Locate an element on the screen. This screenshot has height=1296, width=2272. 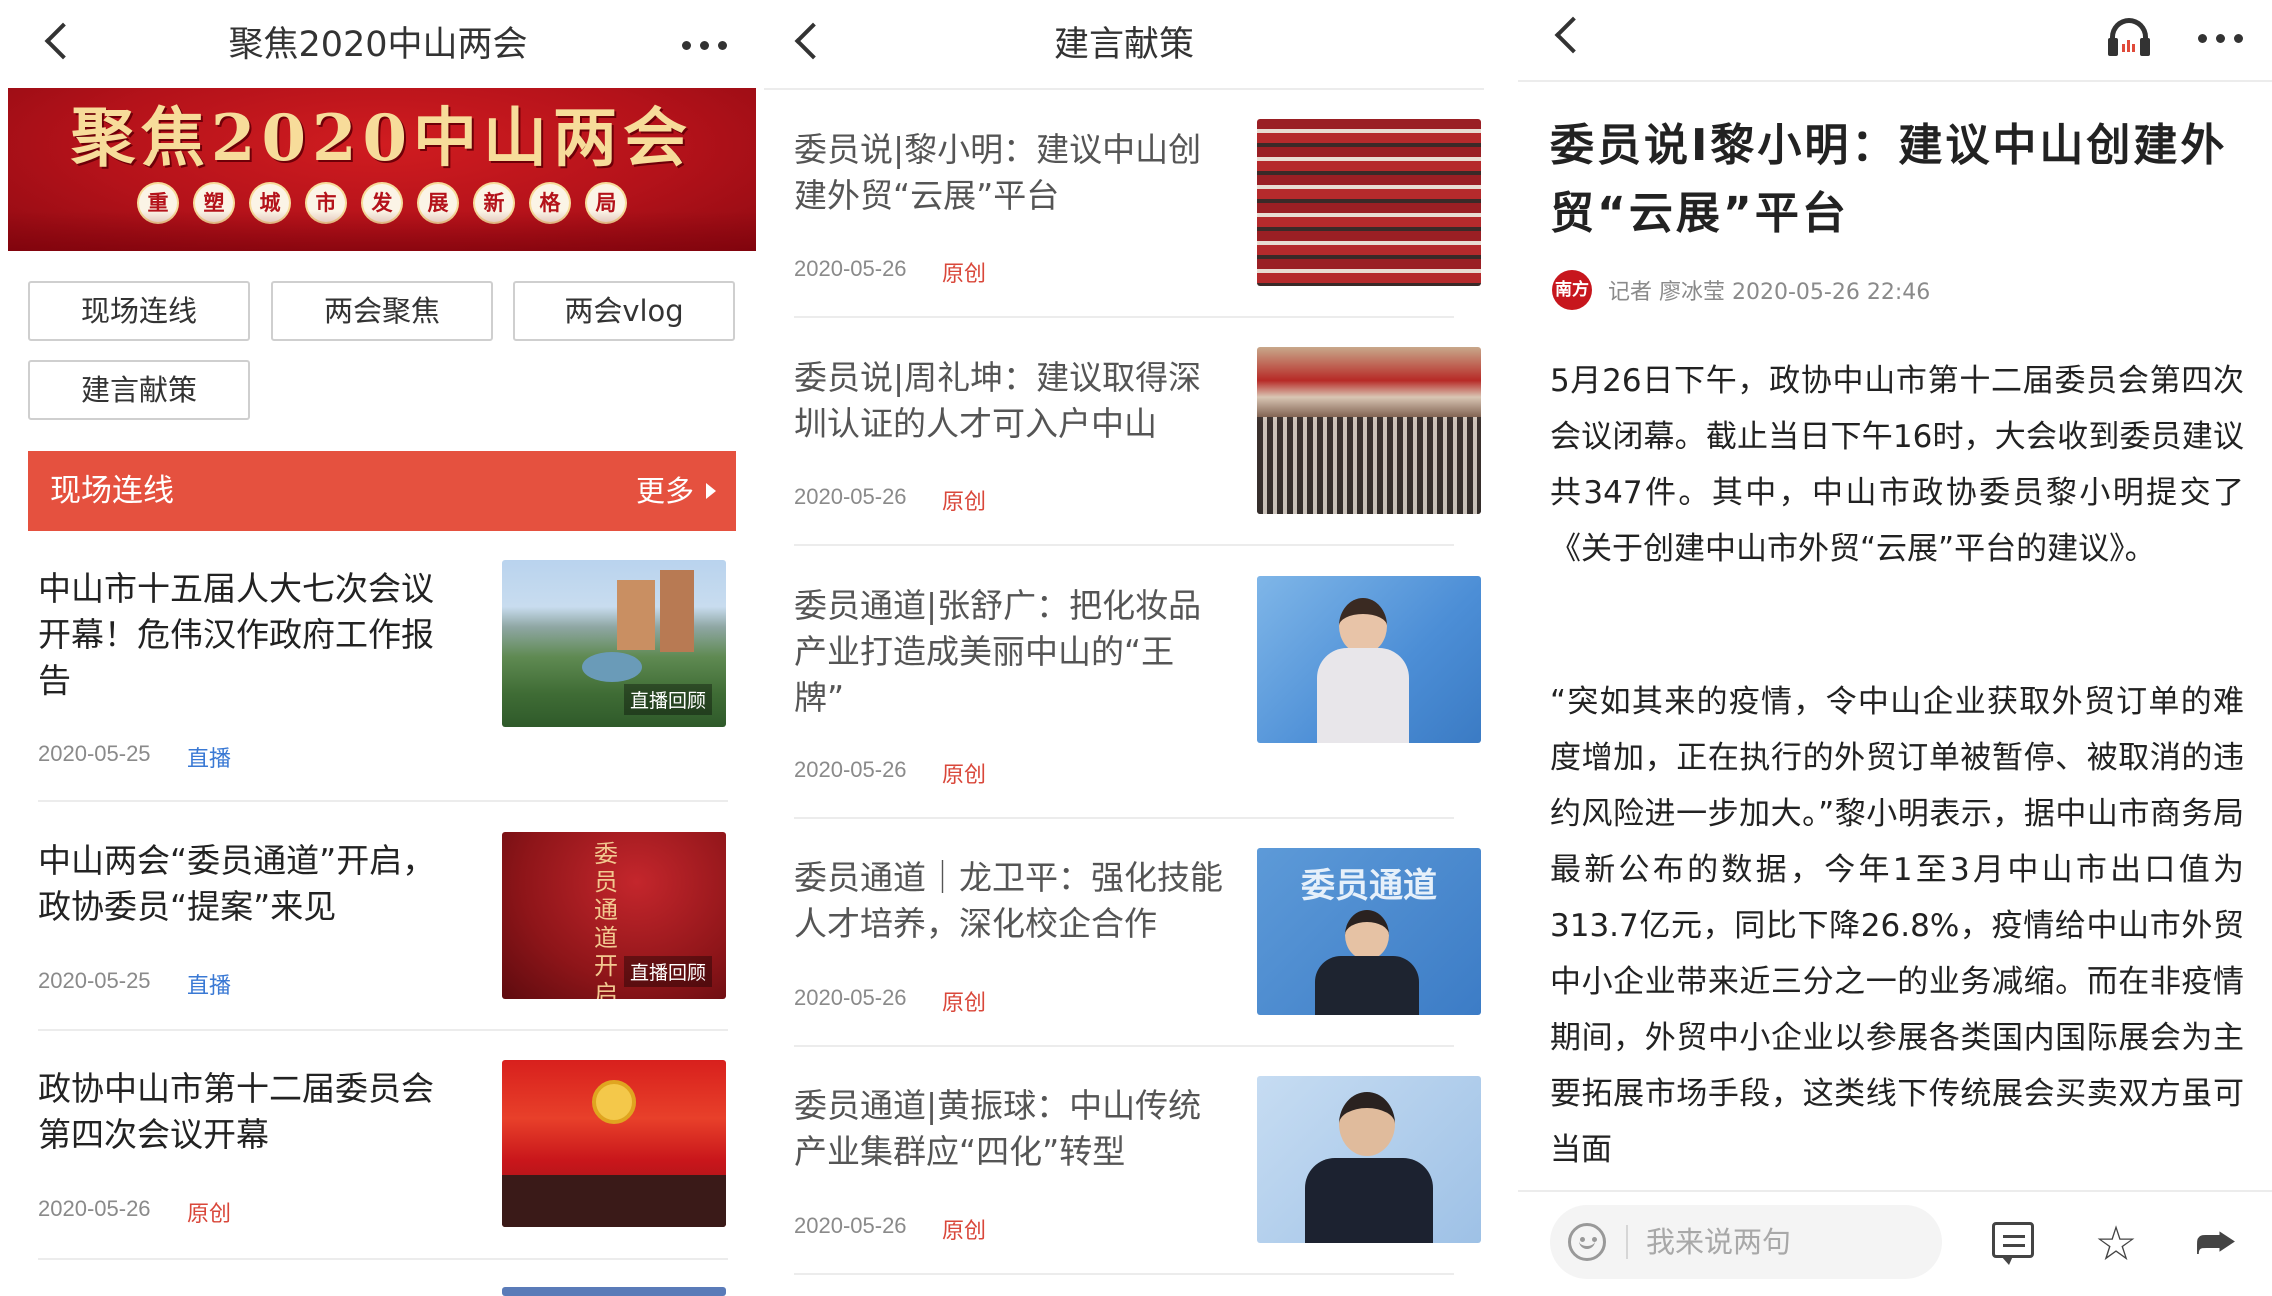
nav-bar: 建言献策 is located at coordinates (1124, 44).